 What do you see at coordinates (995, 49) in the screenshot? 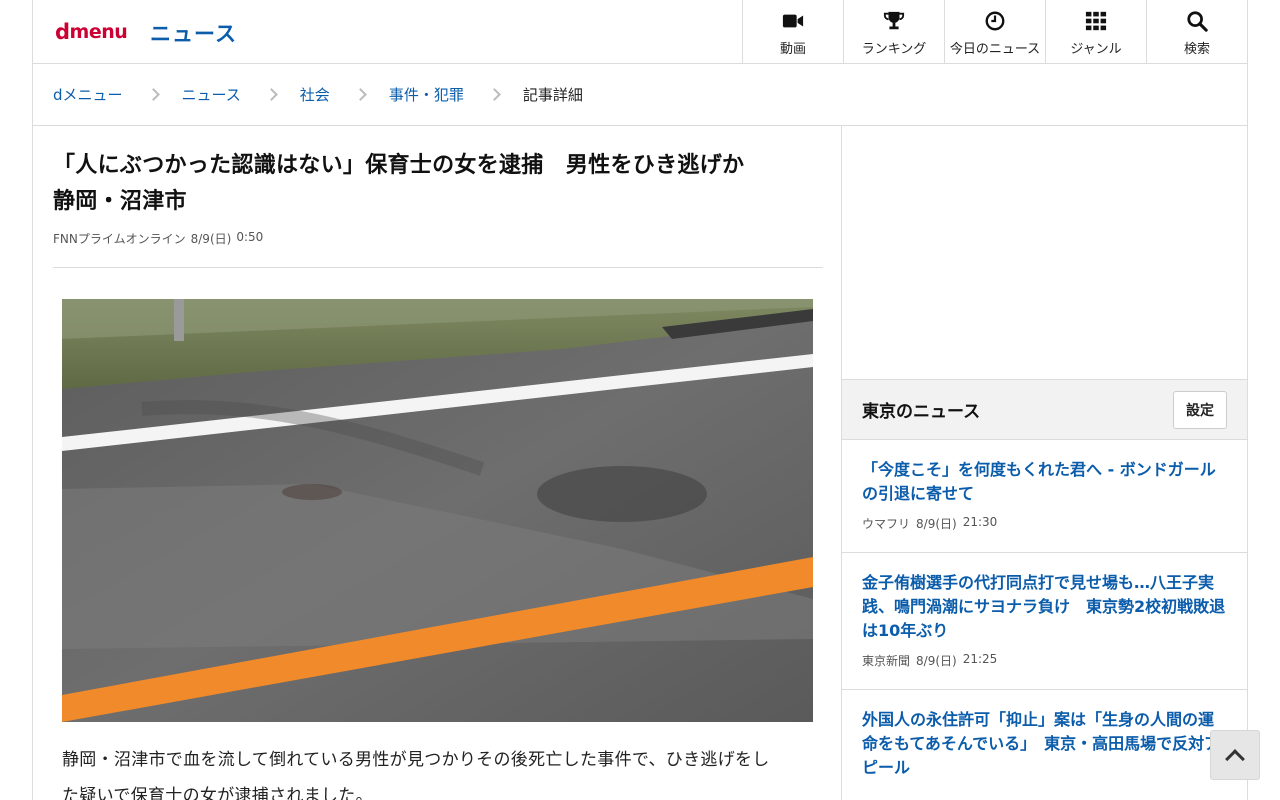
I see `nav-today-news-label: 今日のニュース` at bounding box center [995, 49].